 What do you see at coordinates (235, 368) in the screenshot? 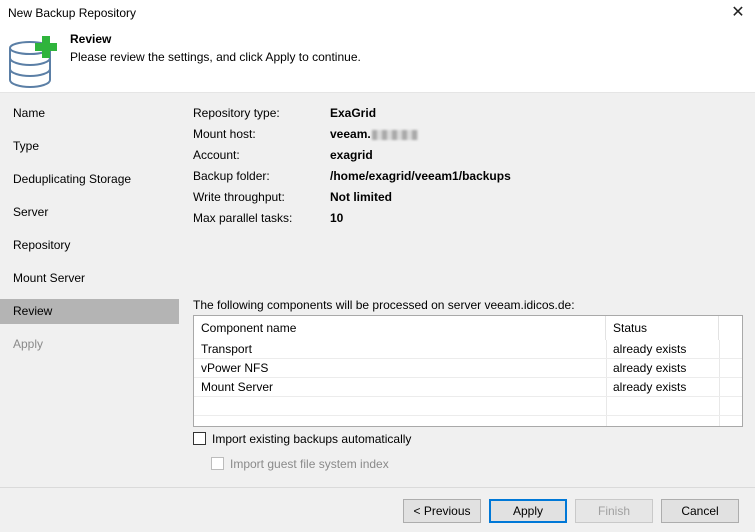
I see `component-name-cell: vPower NFS` at bounding box center [235, 368].